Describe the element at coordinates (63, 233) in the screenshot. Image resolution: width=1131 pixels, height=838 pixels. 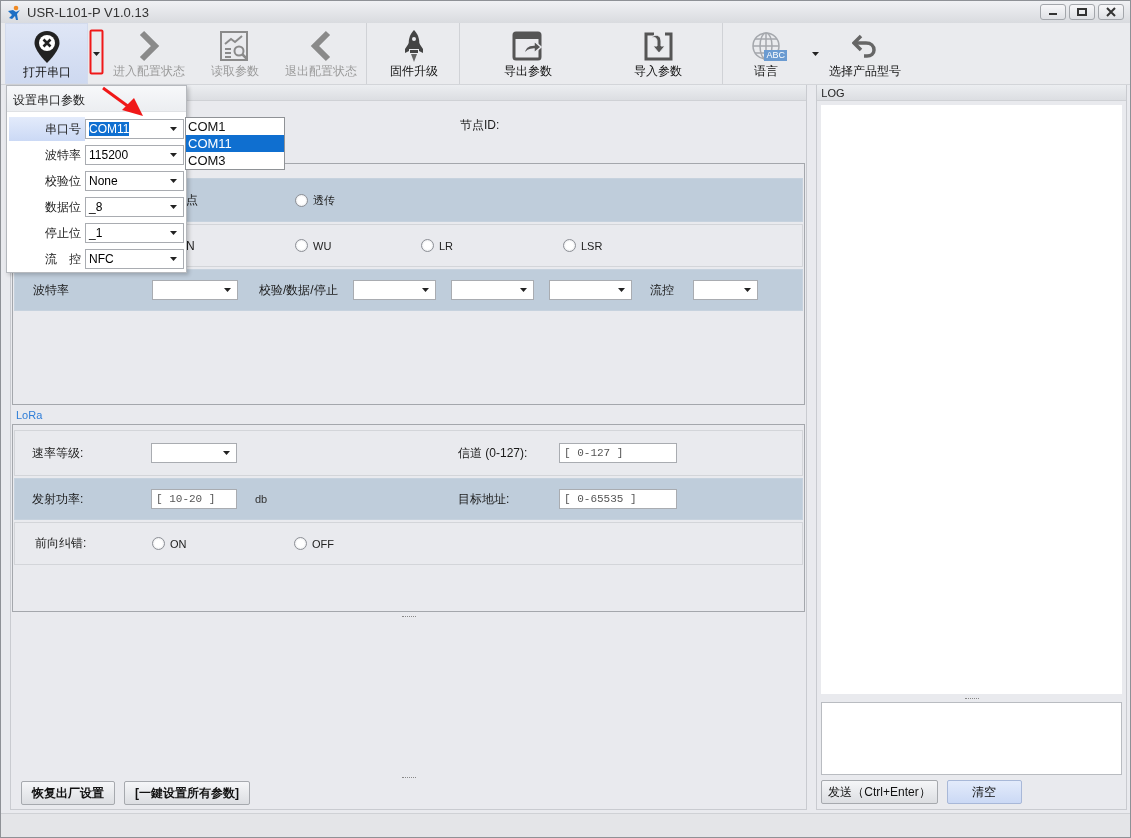
I see `field-label: 停止位` at that location.